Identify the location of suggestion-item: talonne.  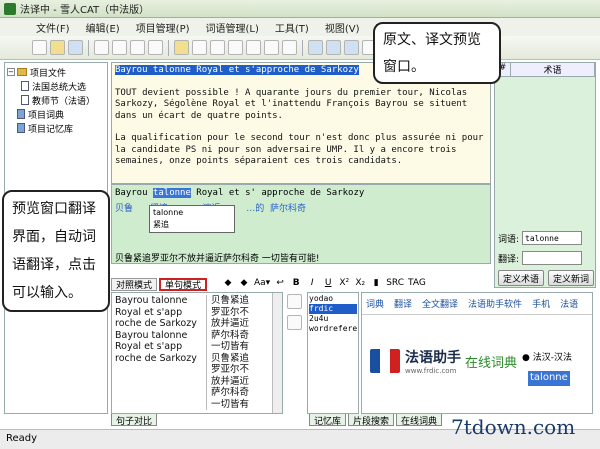
(192, 213).